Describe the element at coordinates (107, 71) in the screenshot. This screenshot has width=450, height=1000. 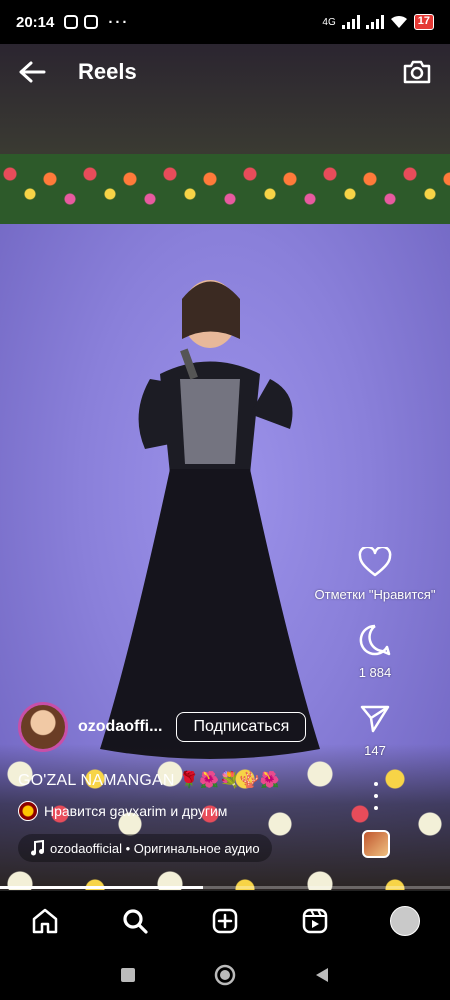
I see `page-title: Reels` at that location.